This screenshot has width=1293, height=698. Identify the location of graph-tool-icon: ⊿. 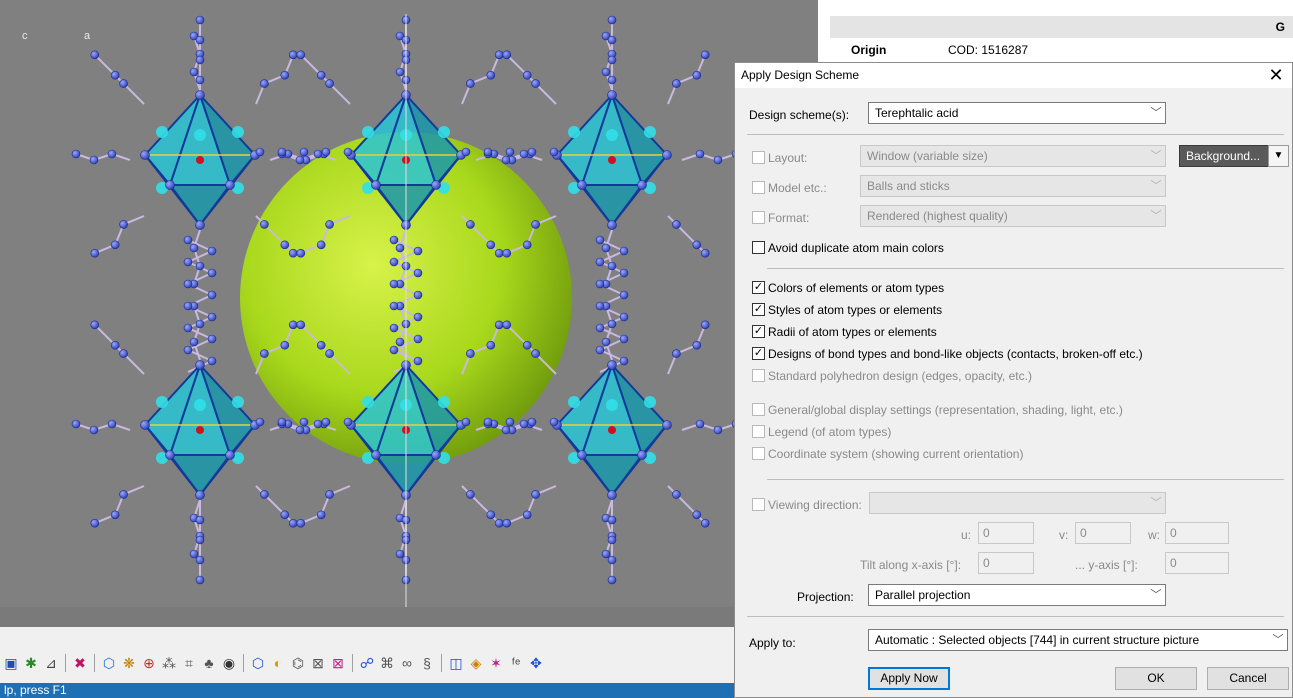
(51, 663).